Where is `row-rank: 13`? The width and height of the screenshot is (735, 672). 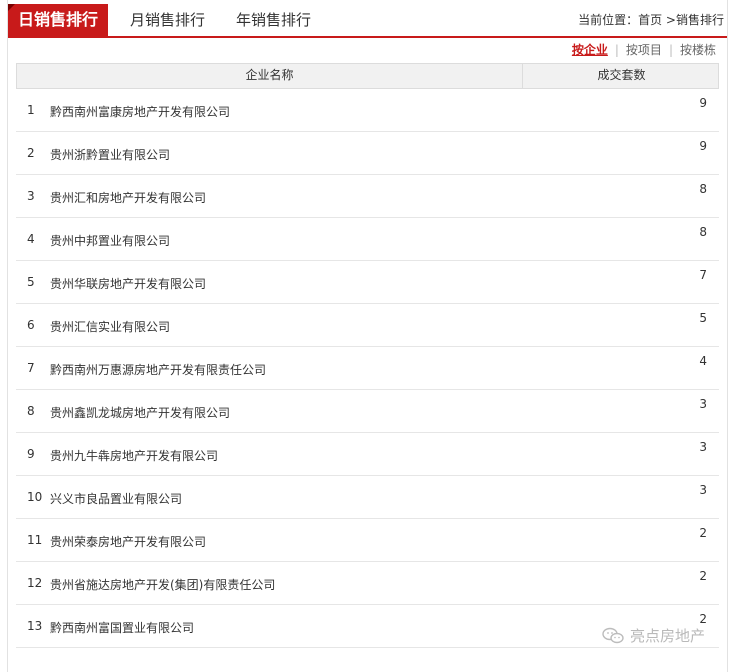
row-rank: 13 is located at coordinates (35, 626).